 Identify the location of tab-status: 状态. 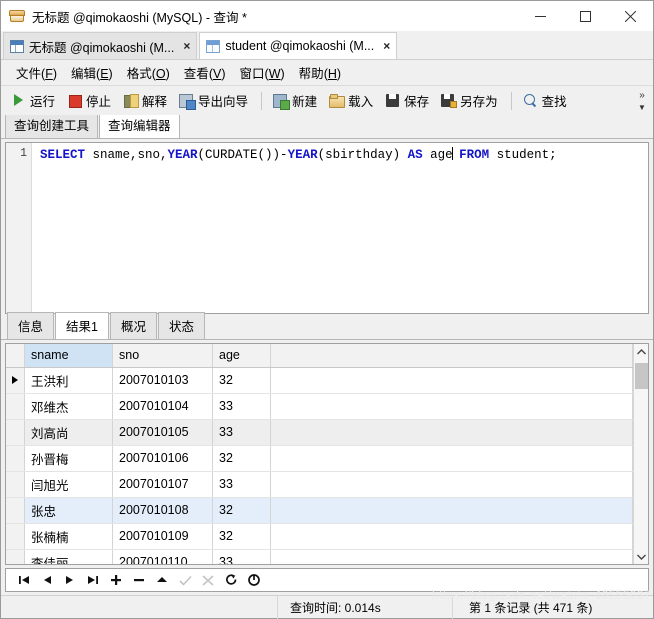
(181, 325).